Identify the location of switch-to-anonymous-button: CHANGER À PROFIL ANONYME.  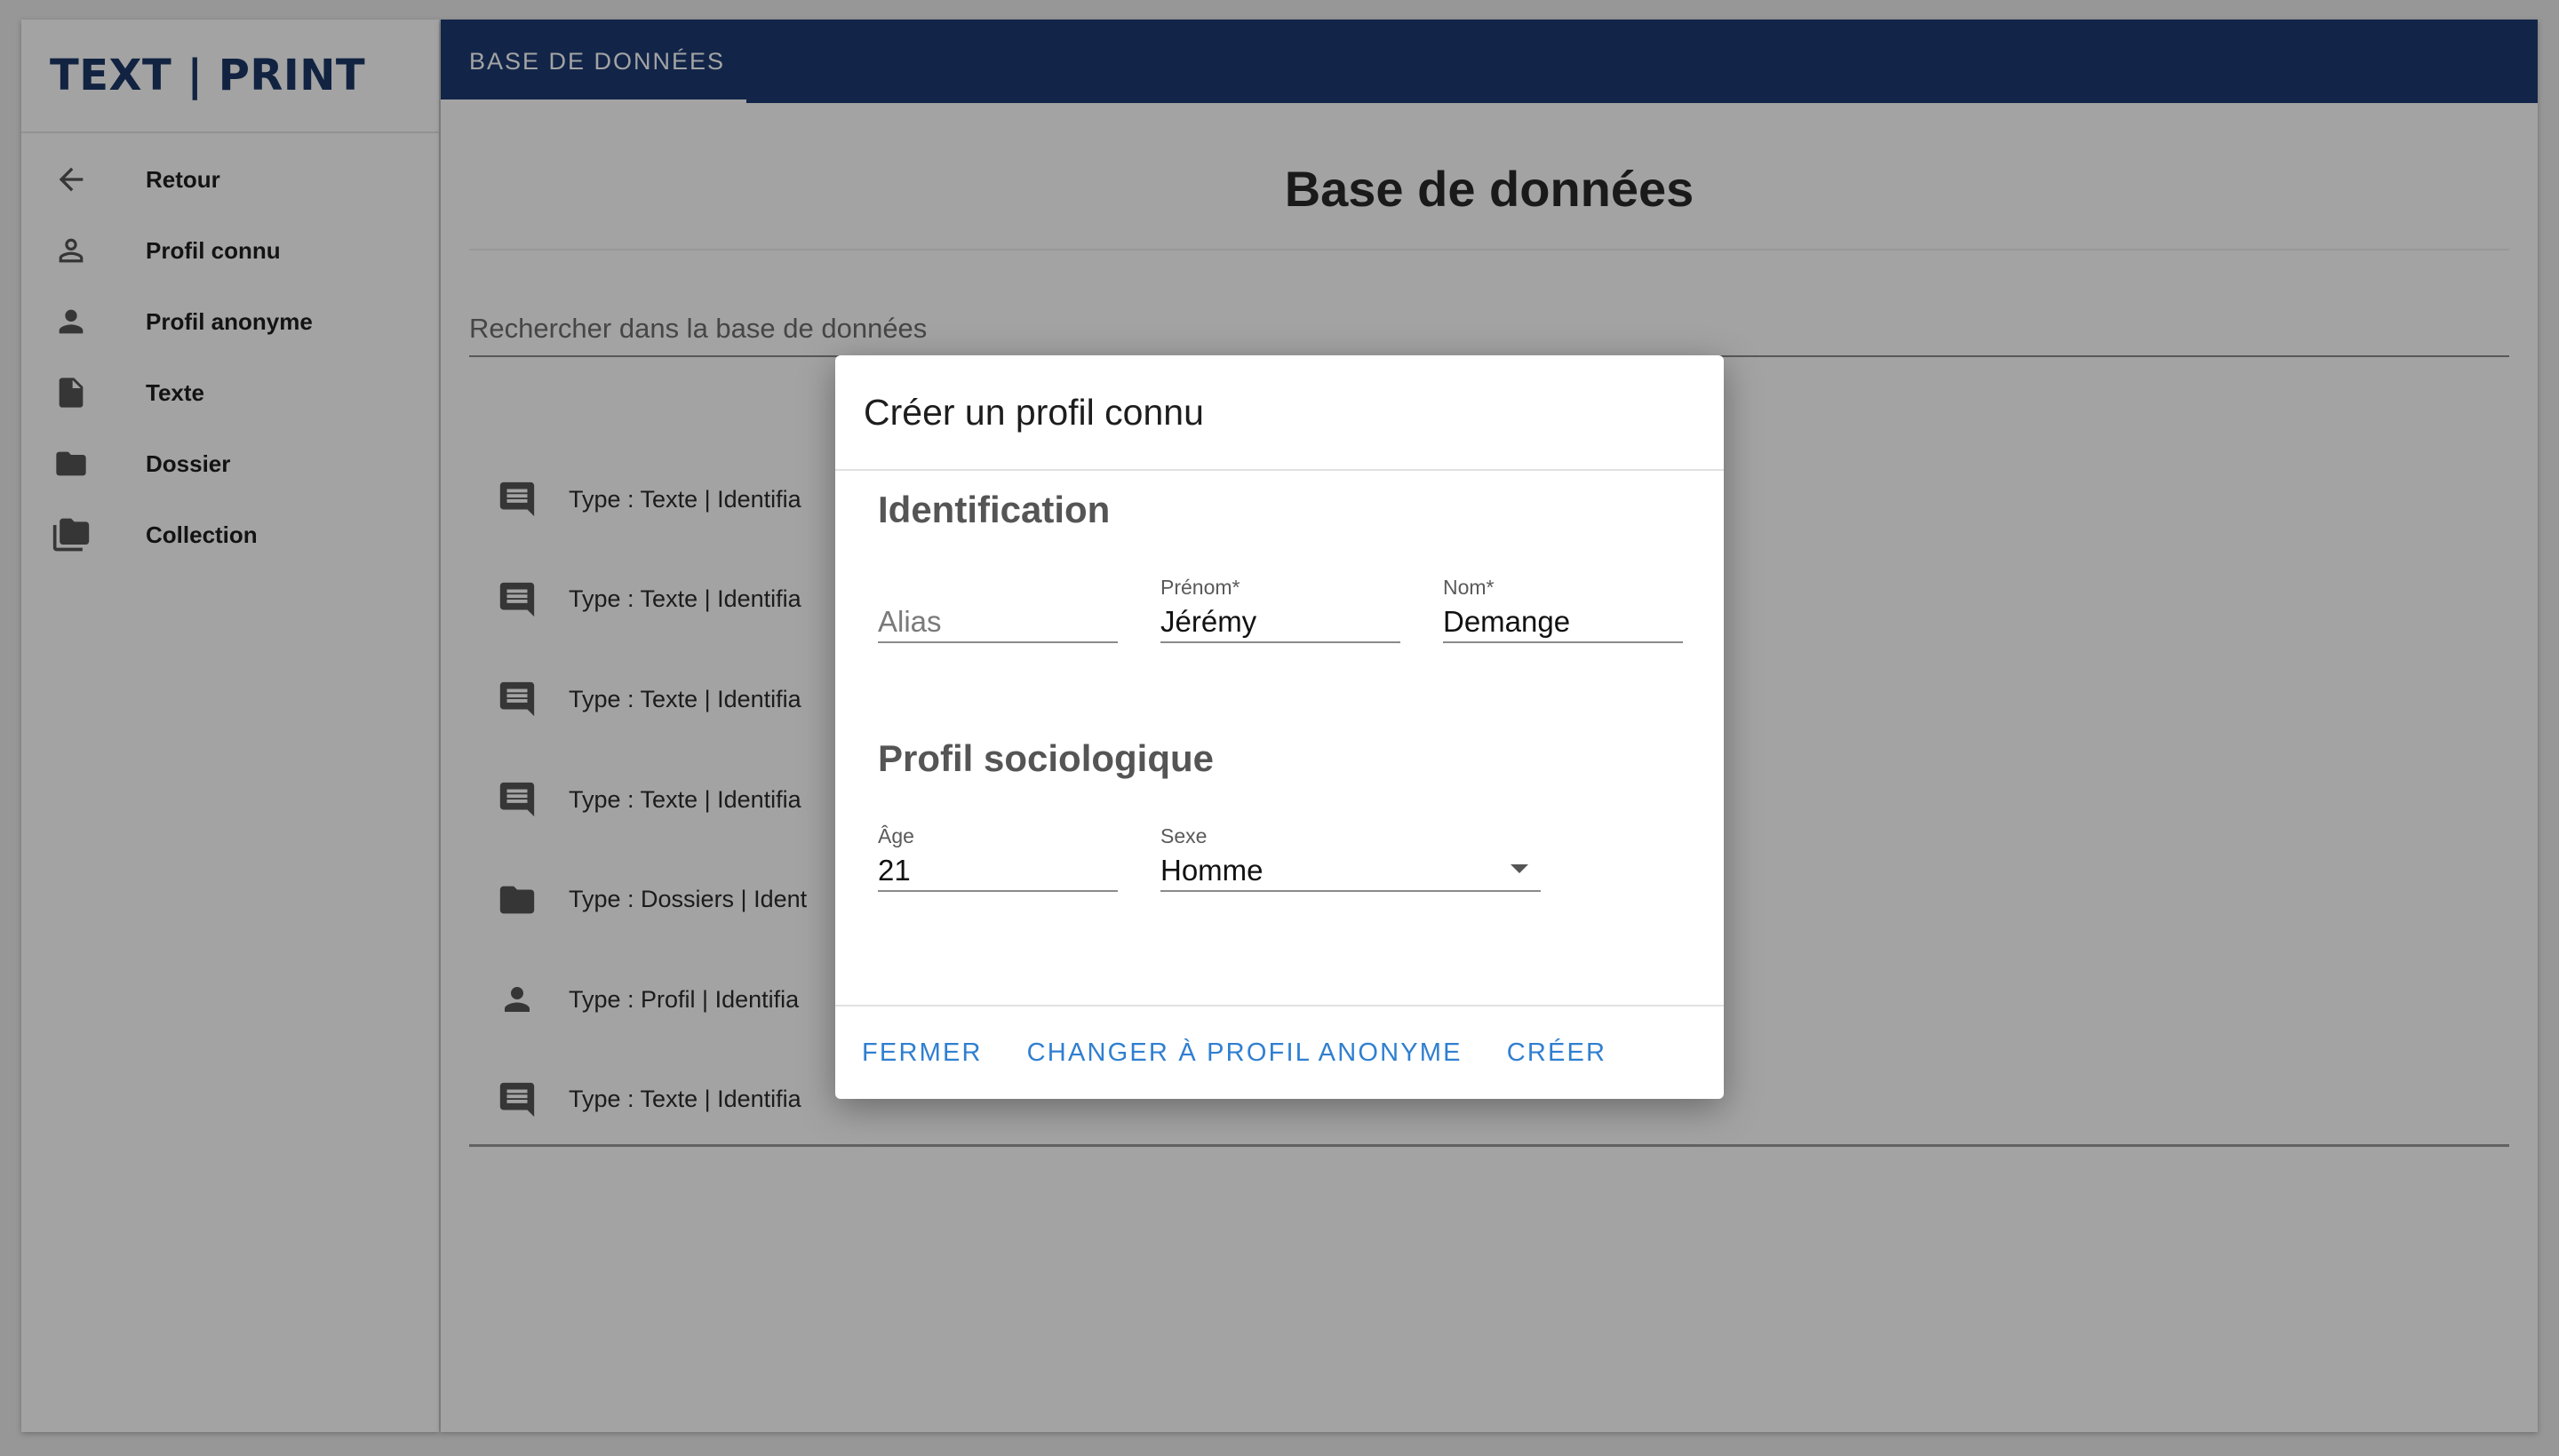
(1245, 1053).